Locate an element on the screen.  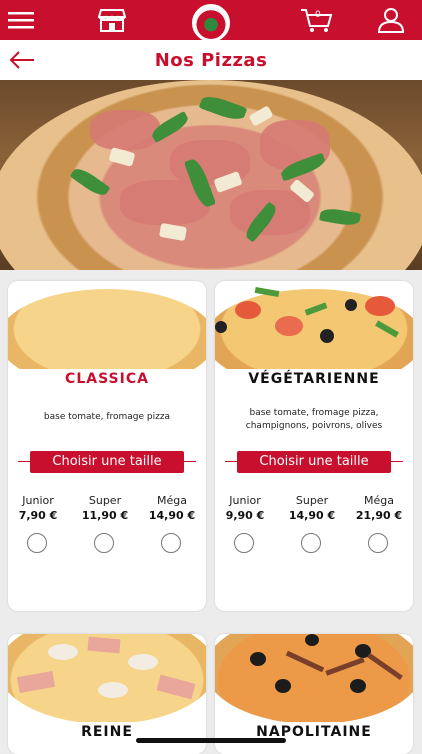
pizza-card-reine: REINE is located at coordinates (107, 694).